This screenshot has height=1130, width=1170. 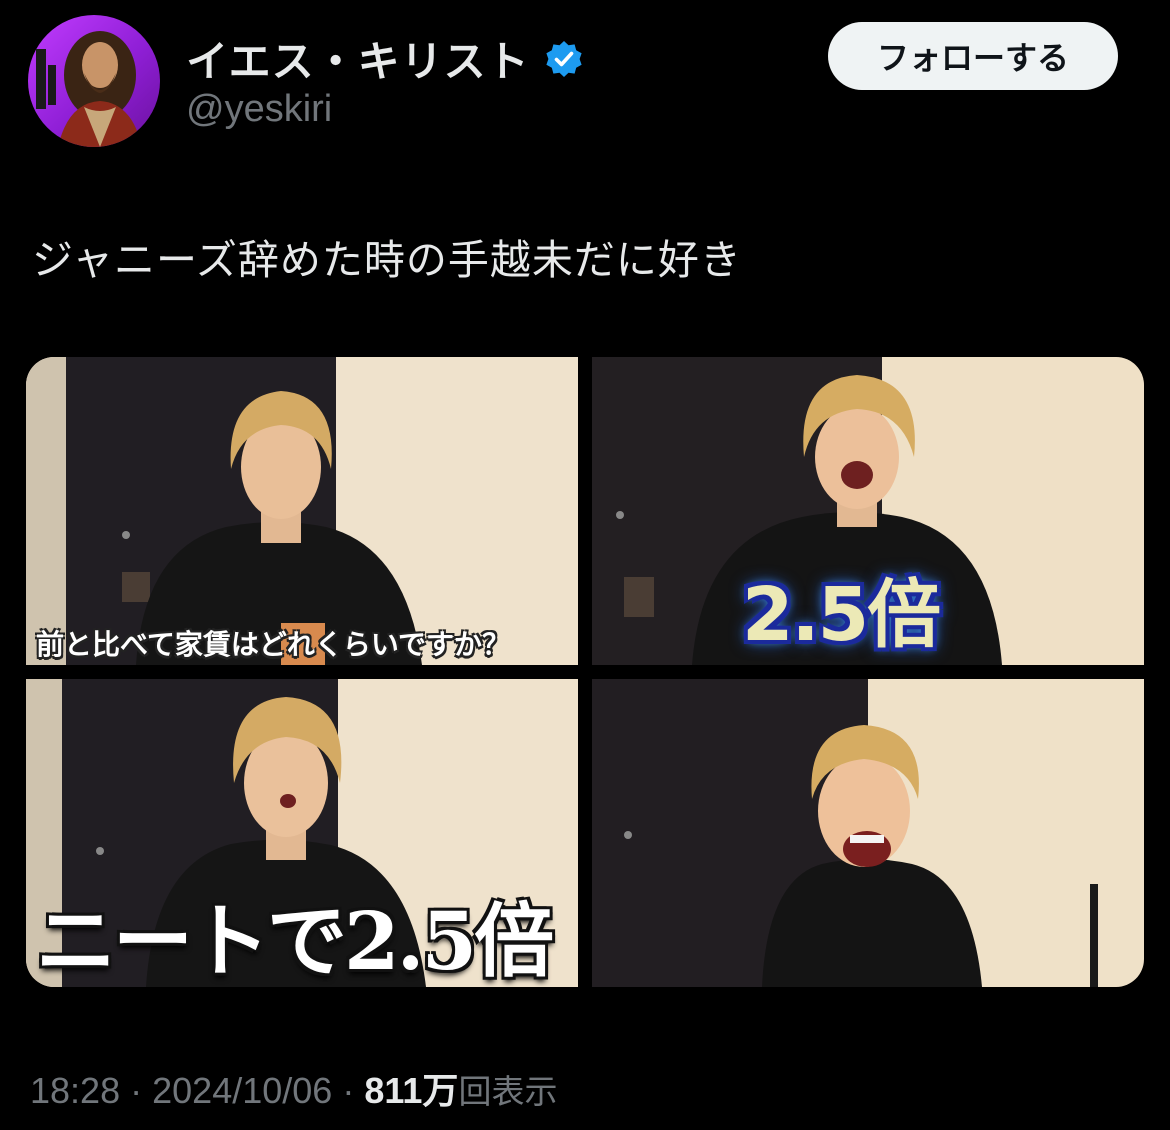 I want to click on verified-badge-icon, so click(x=563, y=58).